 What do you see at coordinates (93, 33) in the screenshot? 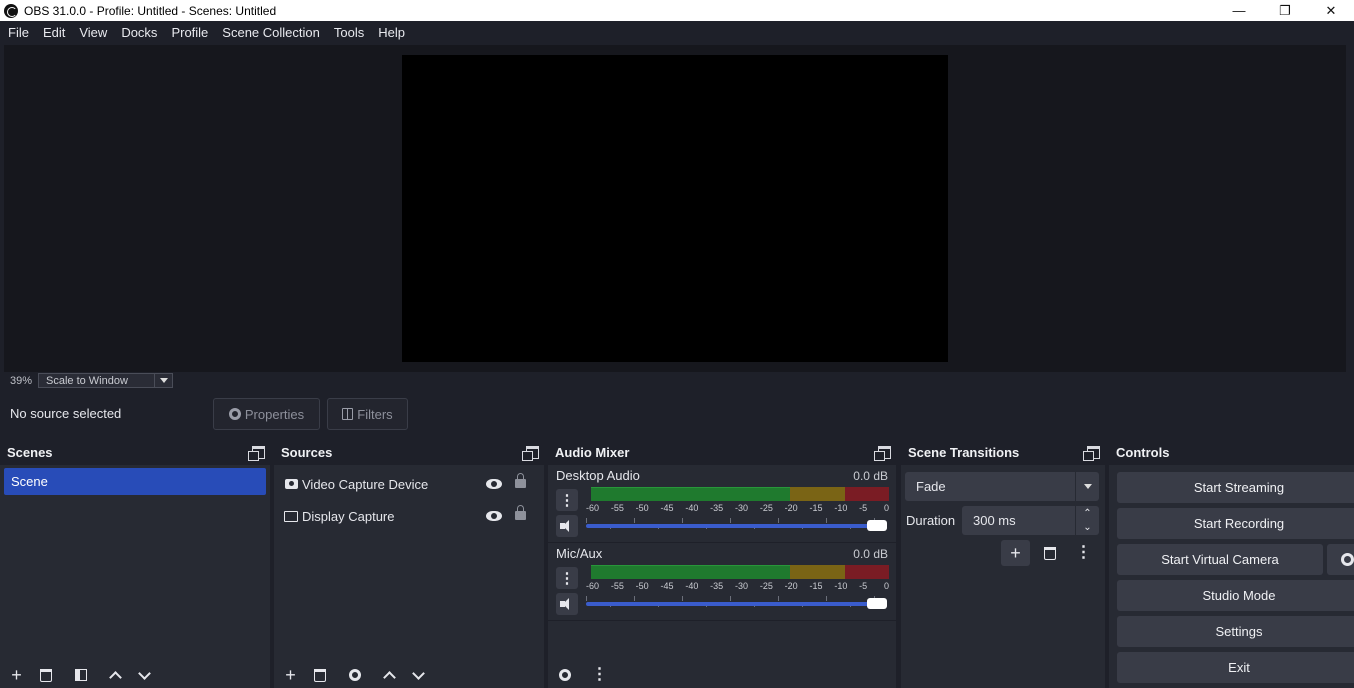
I see `menu-view: View` at bounding box center [93, 33].